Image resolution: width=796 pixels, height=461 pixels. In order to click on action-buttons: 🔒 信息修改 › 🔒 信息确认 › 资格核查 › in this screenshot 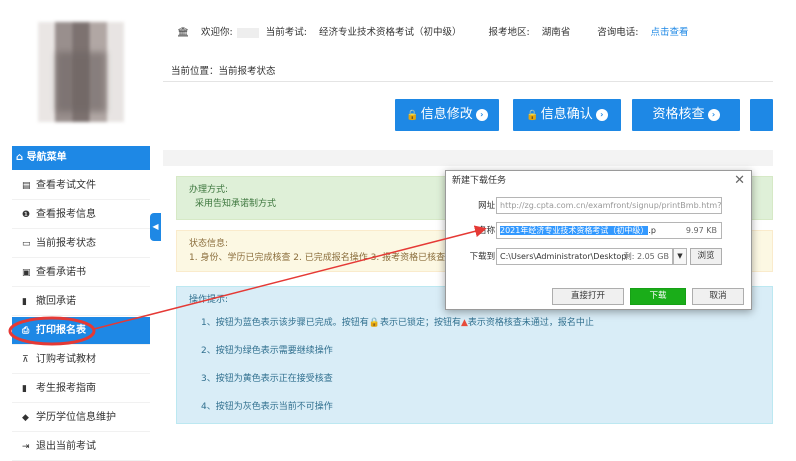, I will do `click(468, 118)`.